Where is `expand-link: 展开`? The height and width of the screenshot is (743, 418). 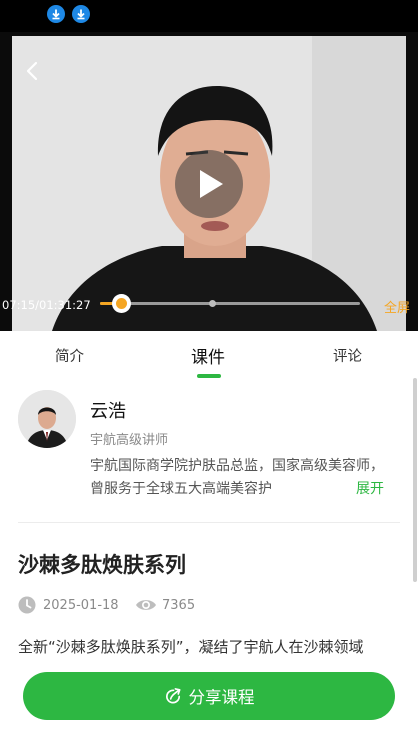 expand-link: 展开 is located at coordinates (370, 489).